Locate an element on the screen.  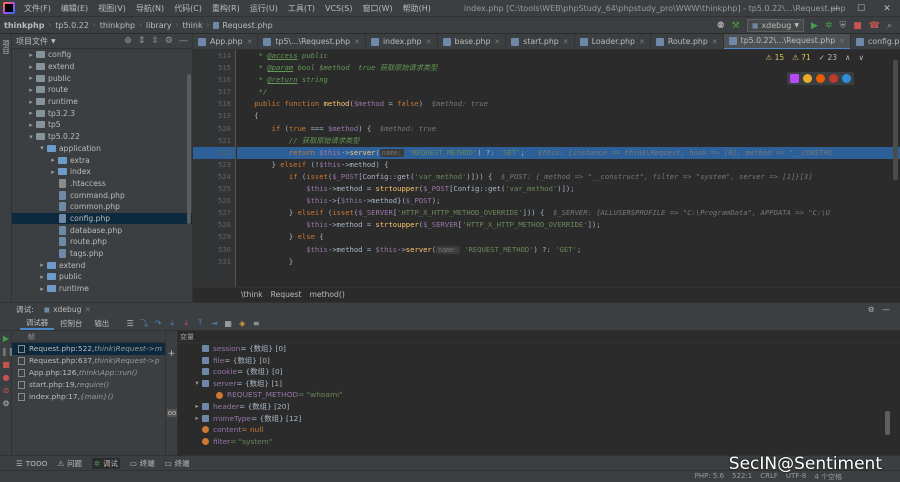
inspection-widget: ⚠ 15 ⚠ 71 ✓ 23 ∧ ∨ is located at coordinates (814, 57).